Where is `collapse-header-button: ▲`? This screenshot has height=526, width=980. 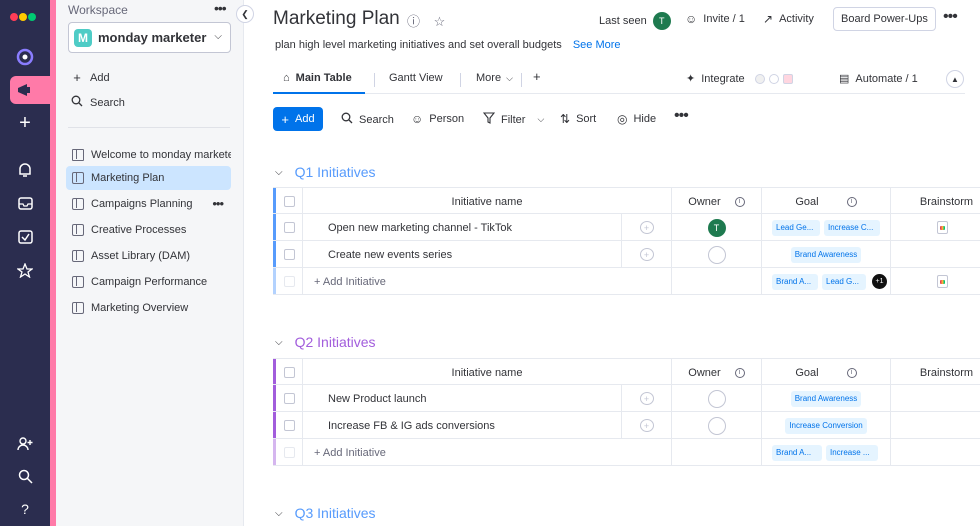 collapse-header-button: ▲ is located at coordinates (955, 79).